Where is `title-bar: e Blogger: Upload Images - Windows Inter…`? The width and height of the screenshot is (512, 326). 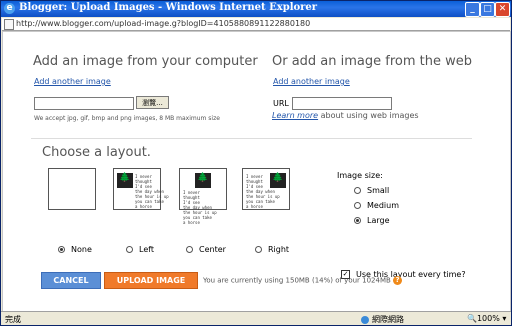 title-bar: e Blogger: Upload Images - Windows Inter… is located at coordinates (256, 9).